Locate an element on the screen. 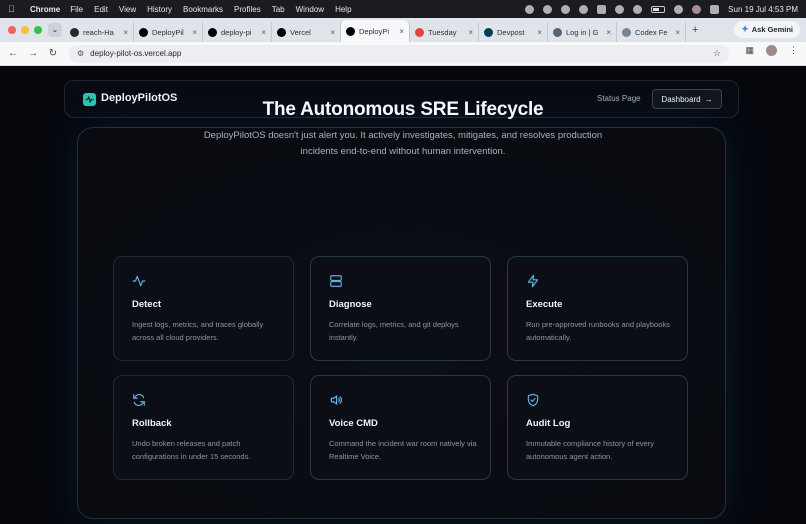  shield-check-icon is located at coordinates (533, 400).